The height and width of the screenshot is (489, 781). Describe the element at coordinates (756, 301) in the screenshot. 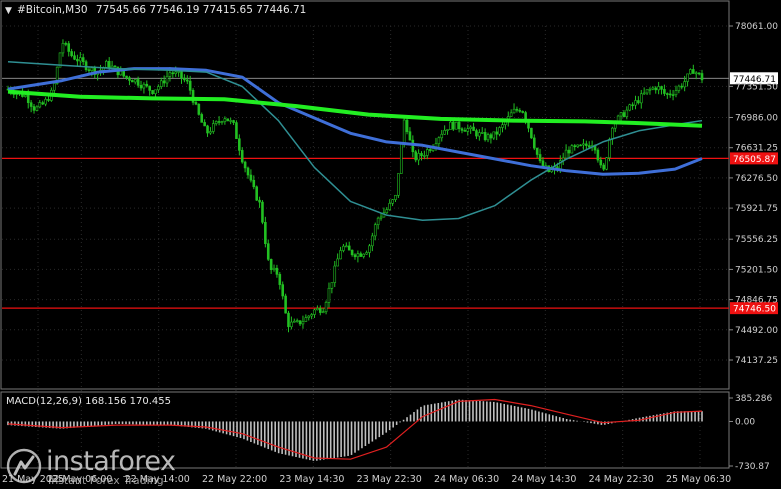

I see `price-tick-label: 74846.75` at that location.